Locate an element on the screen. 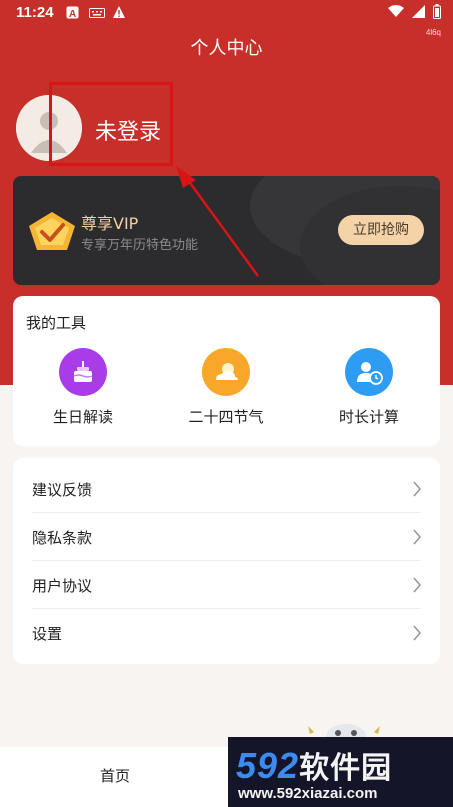  buy-vip-button: 立即抢购 is located at coordinates (381, 230).